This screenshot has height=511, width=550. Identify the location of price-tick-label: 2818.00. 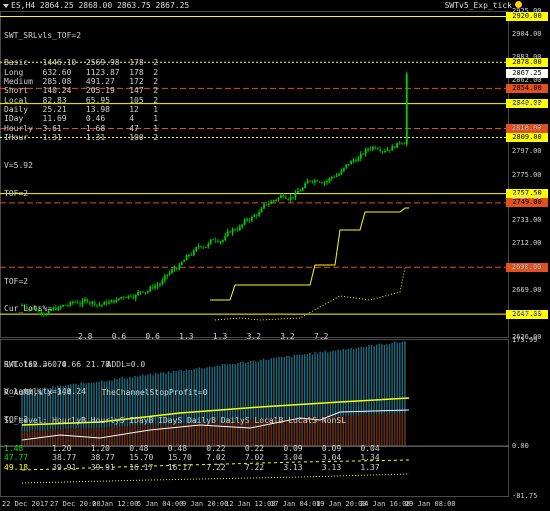
(527, 127).